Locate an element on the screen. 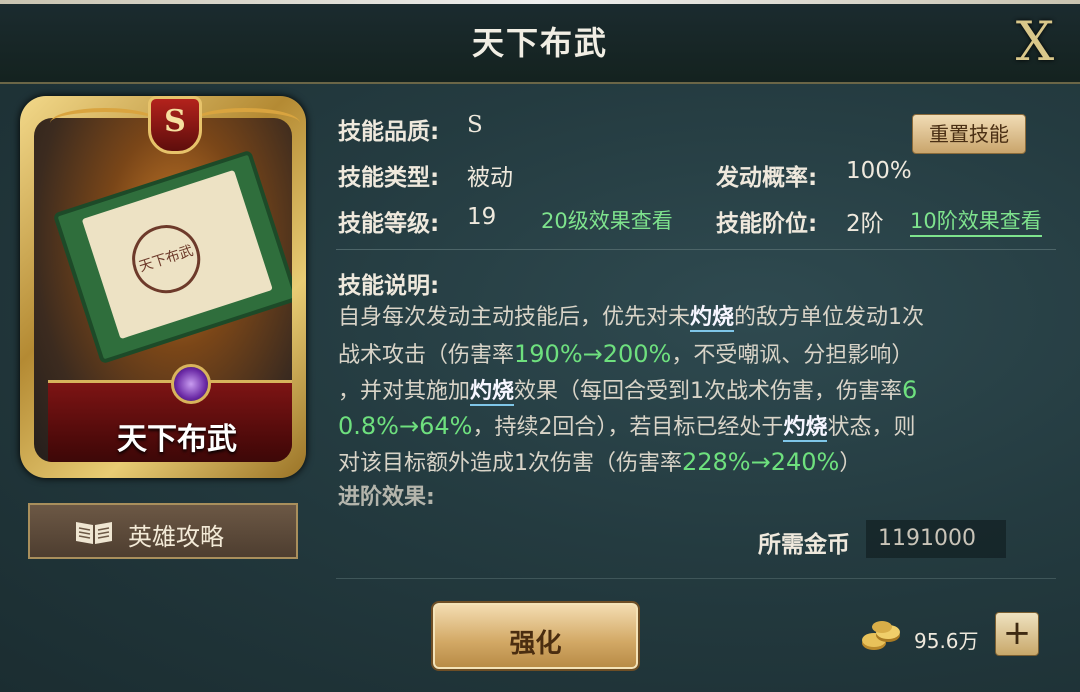 This screenshot has width=1080, height=692. level-value: 19 is located at coordinates (482, 217).